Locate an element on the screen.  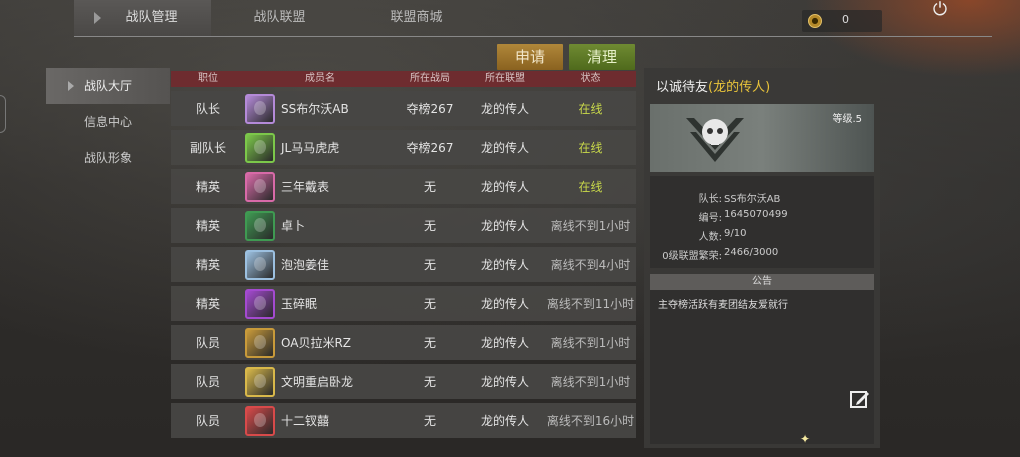
tab-arrow-icon is located at coordinates (97, 18).